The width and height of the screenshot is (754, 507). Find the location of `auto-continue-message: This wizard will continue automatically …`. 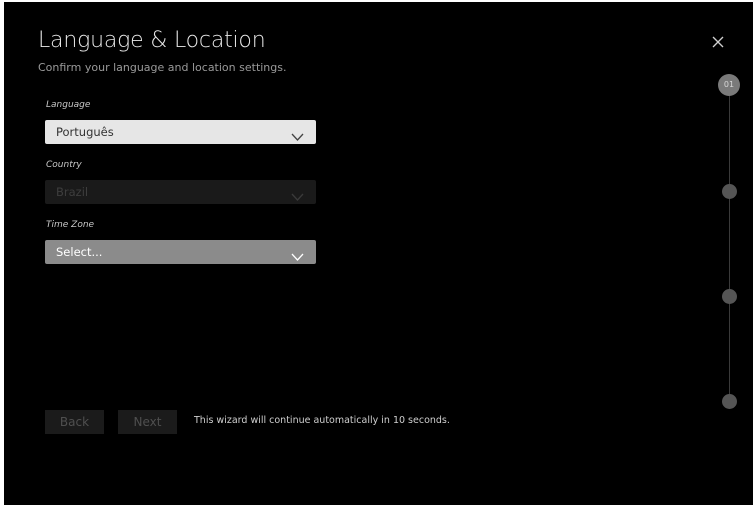

auto-continue-message: This wizard will continue automatically … is located at coordinates (322, 420).